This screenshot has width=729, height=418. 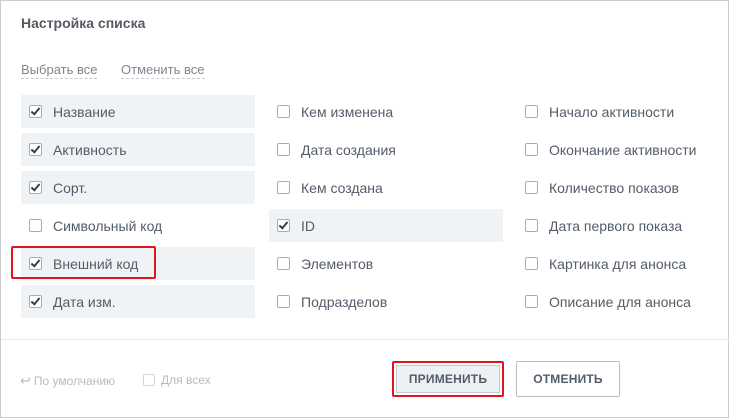 I want to click on column-option: Количество показов, so click(x=617, y=187).